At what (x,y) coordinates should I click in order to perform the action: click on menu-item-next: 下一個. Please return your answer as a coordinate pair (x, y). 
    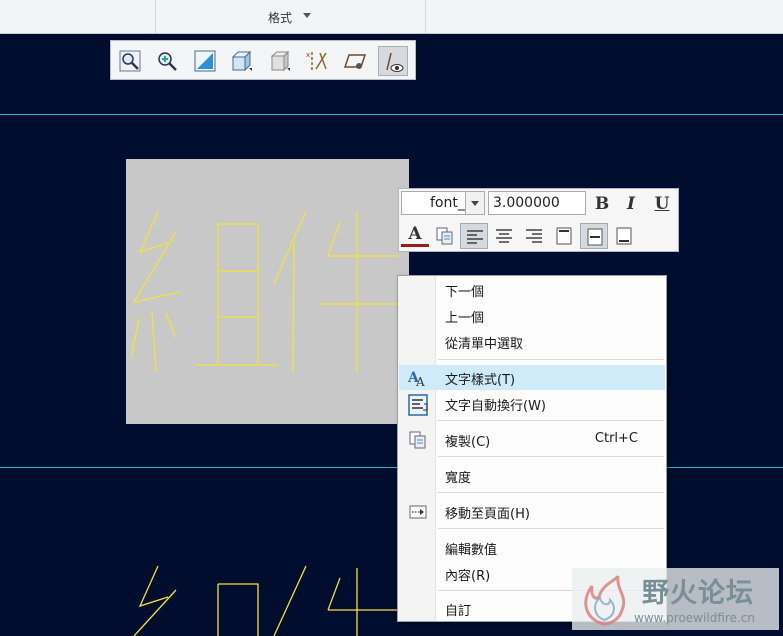
    Looking at the image, I should click on (532, 289).